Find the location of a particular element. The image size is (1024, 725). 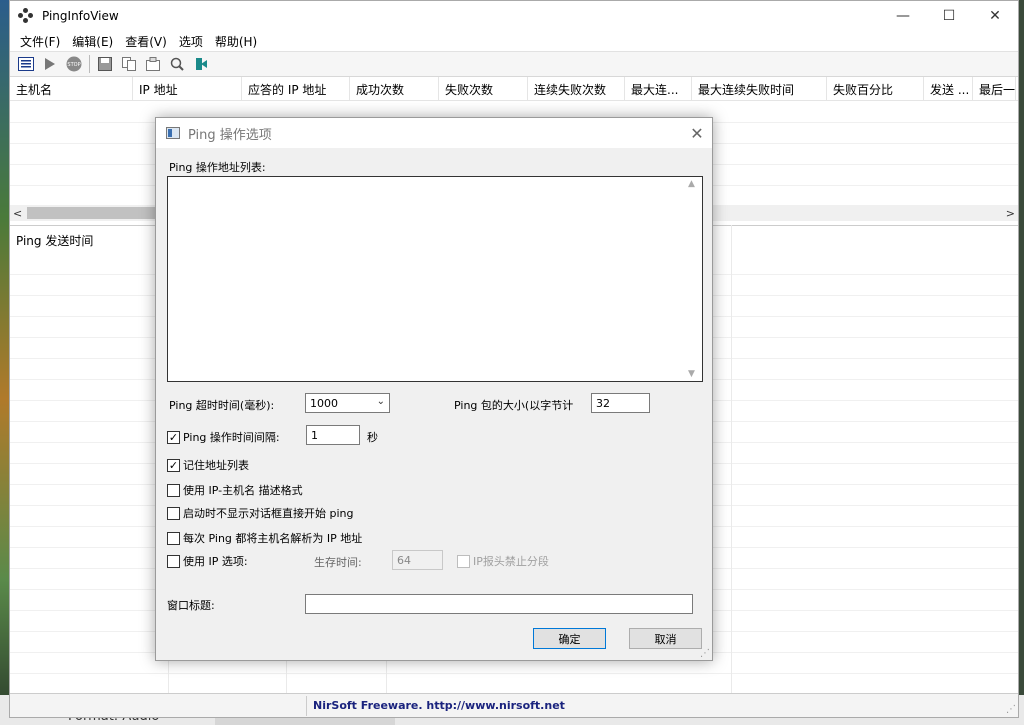

menu-file: 文件(F) is located at coordinates (40, 41).